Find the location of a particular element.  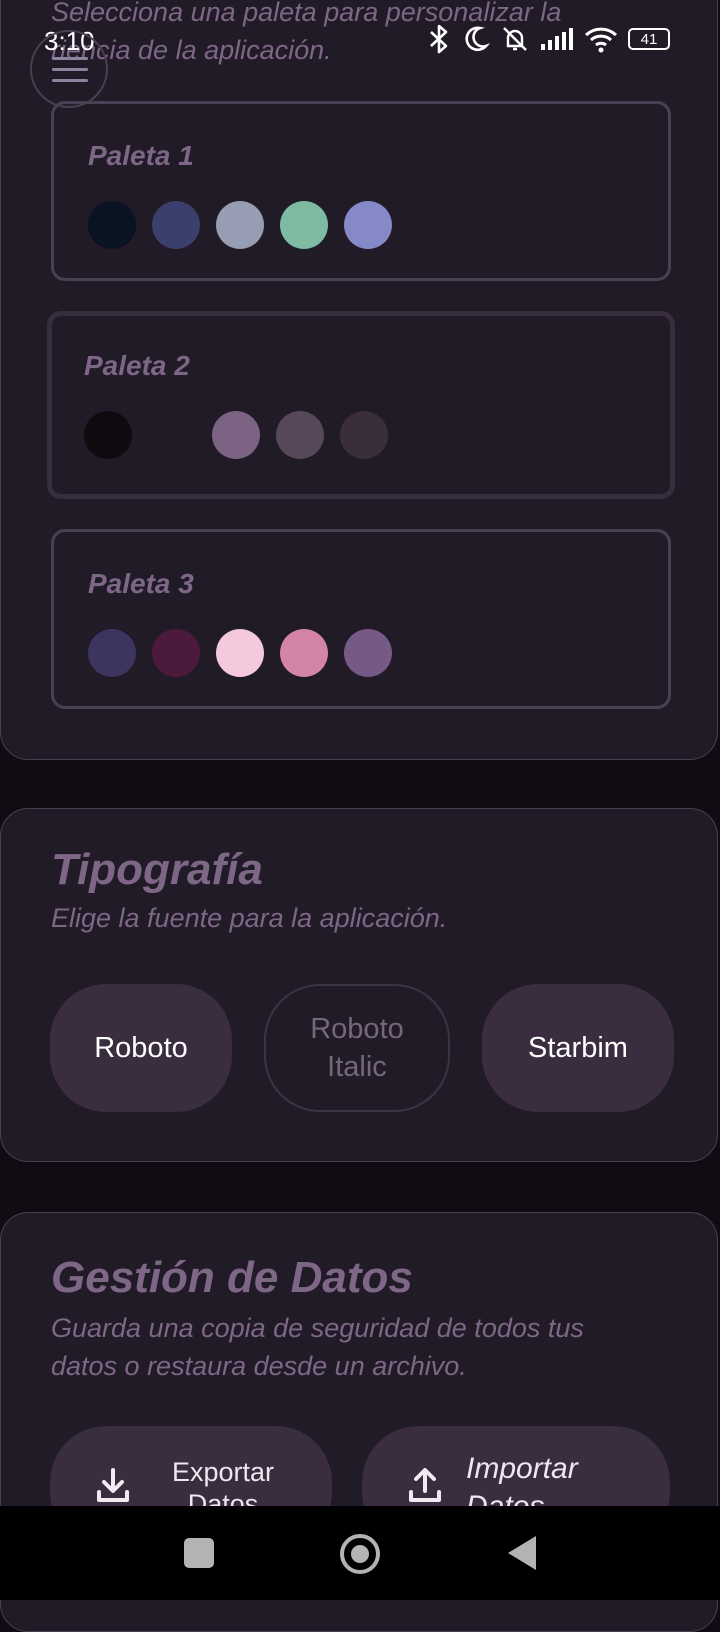

home-circle-icon is located at coordinates (360, 1554).